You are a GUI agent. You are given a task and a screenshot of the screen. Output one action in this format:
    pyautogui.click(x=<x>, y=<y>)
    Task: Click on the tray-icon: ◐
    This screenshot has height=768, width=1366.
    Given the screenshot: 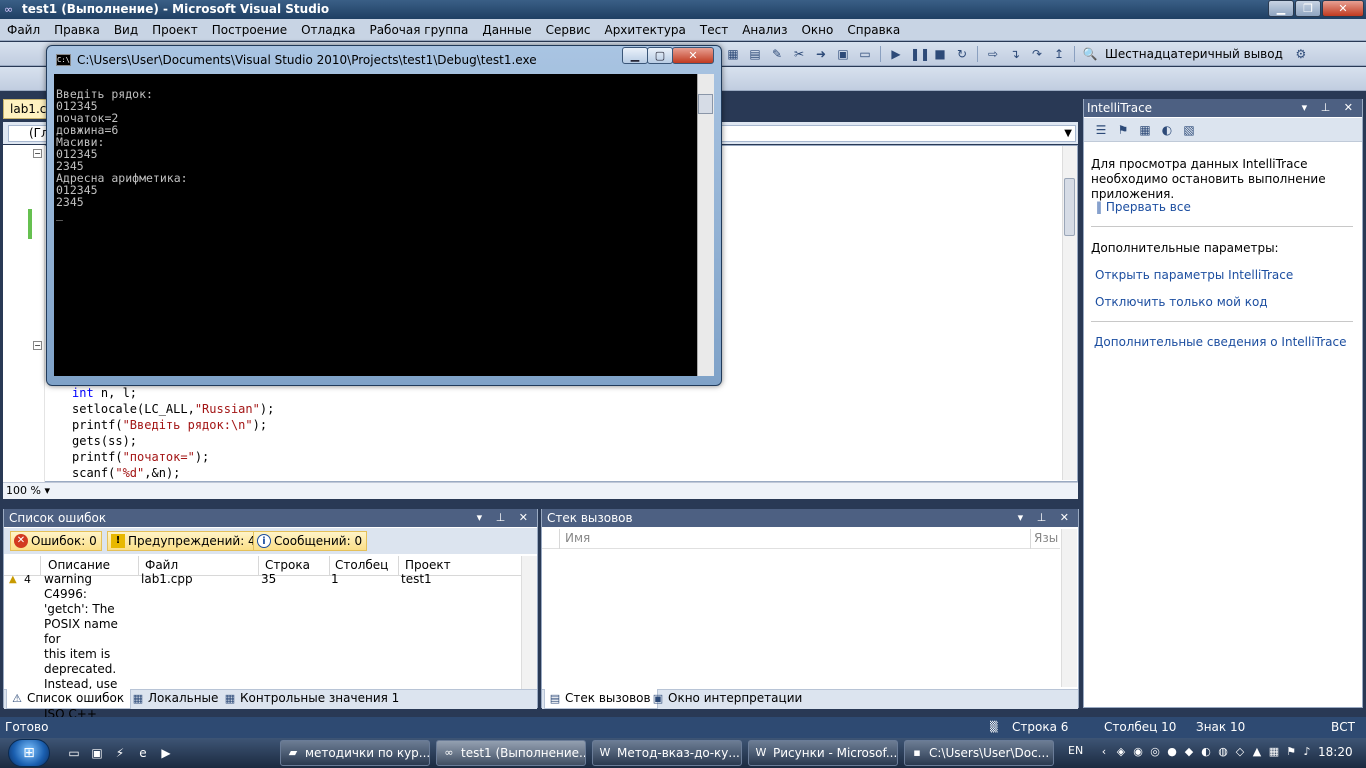 What is the action you would take?
    pyautogui.click(x=1206, y=752)
    